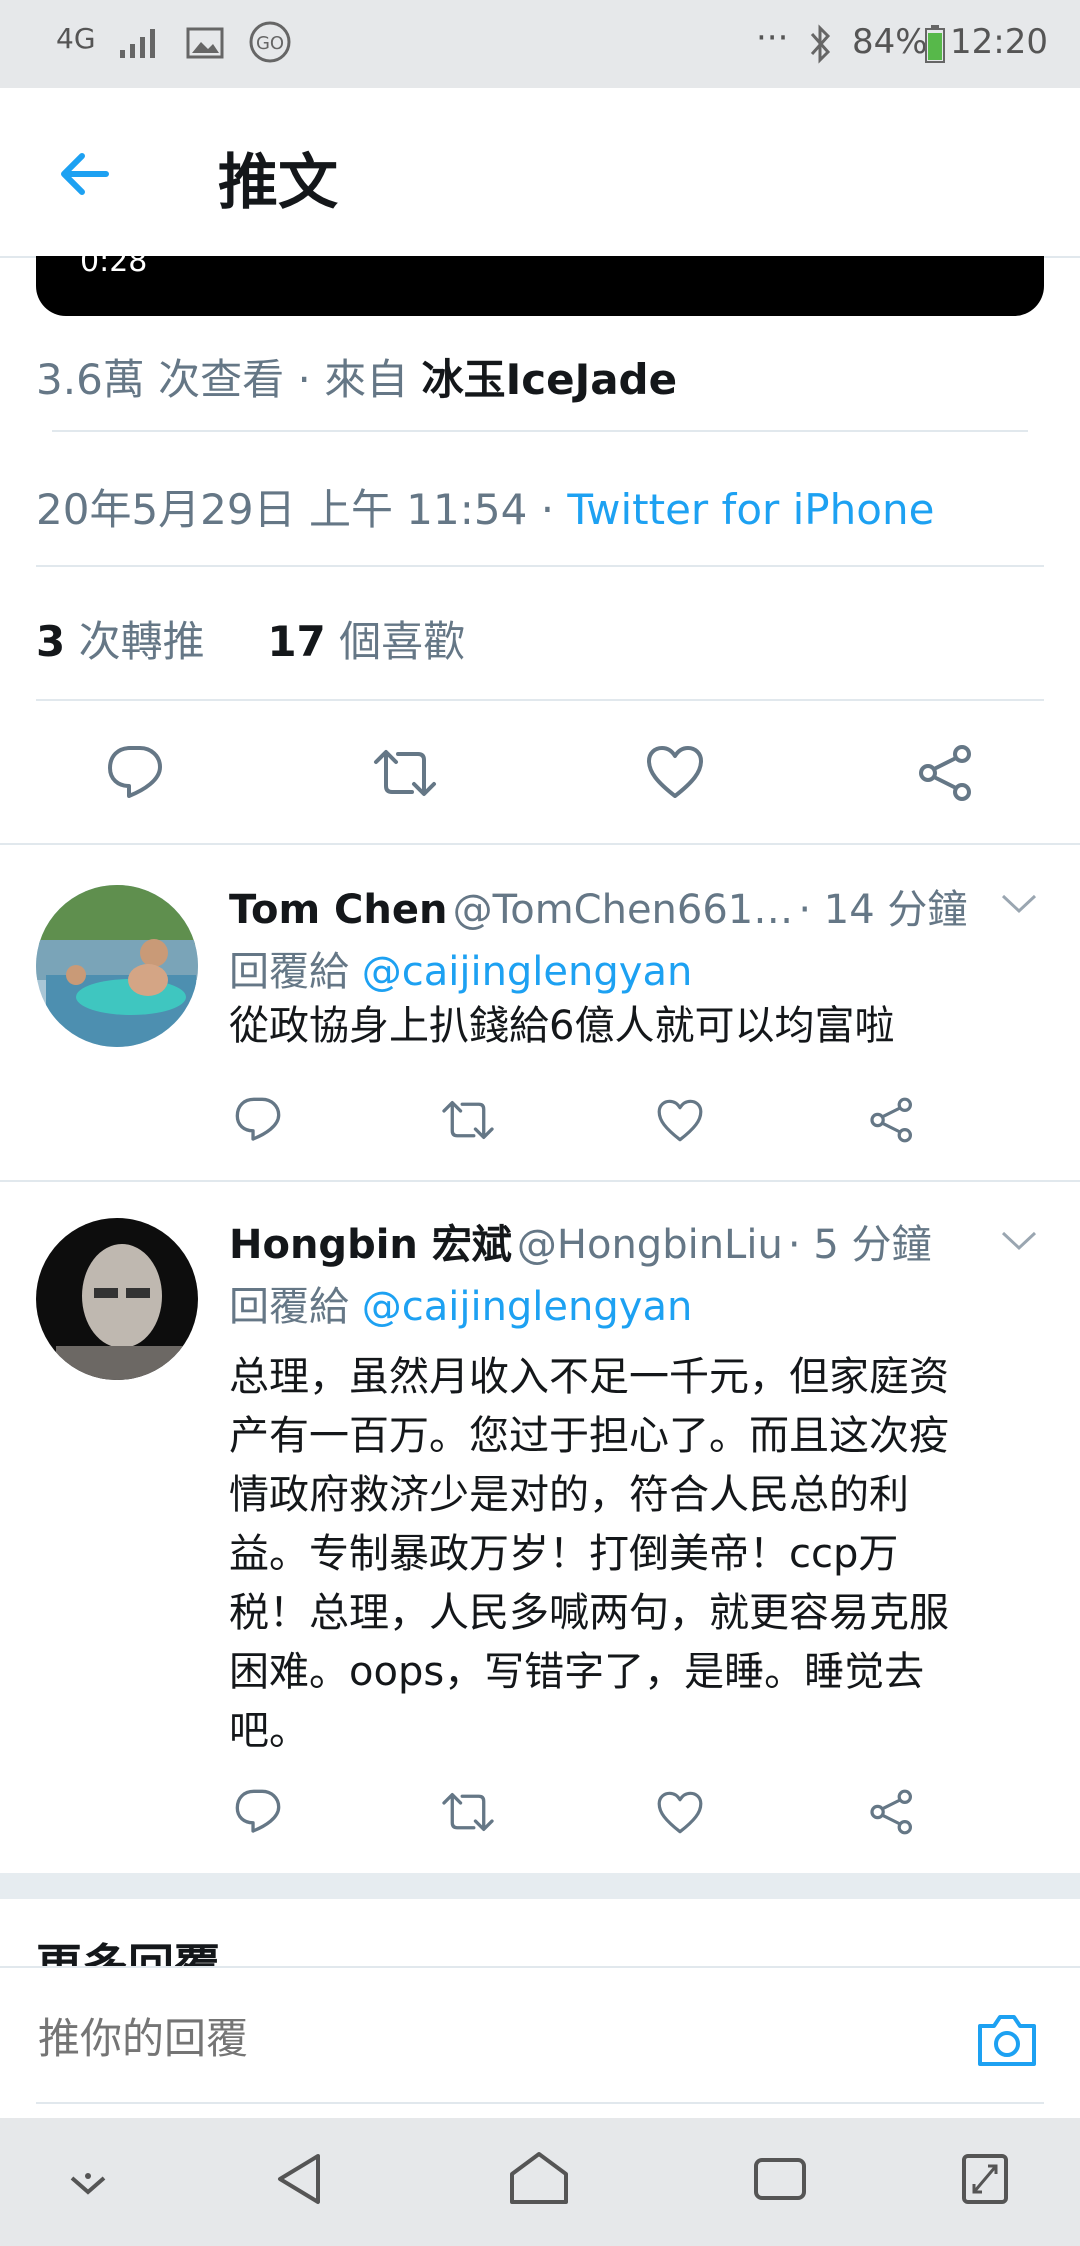 This screenshot has width=1080, height=2246. What do you see at coordinates (295, 509) in the screenshot?
I see `tweet-date: 20年5月29日 上午 11:54 ·` at bounding box center [295, 509].